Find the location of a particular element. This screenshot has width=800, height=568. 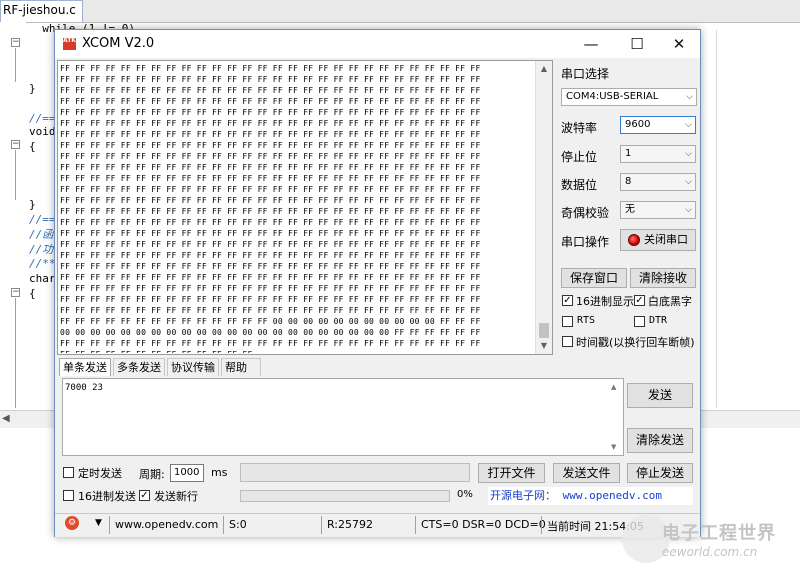

dtr-label: DTR is located at coordinates (658, 320).